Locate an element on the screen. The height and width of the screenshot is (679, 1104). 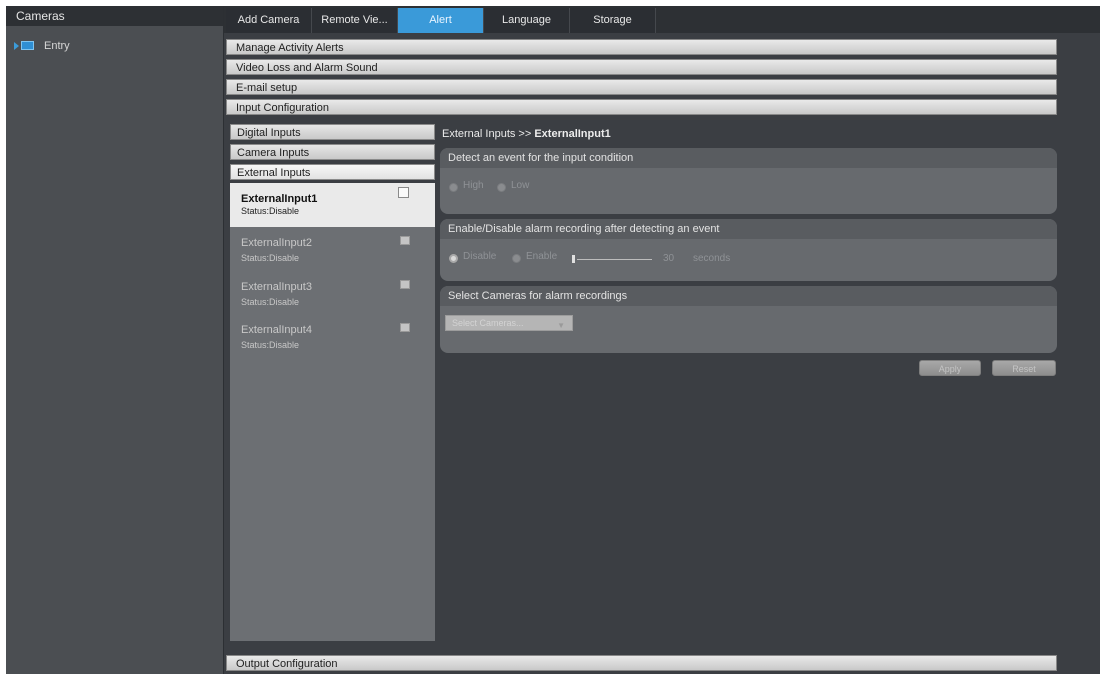
apply-button: Apply is located at coordinates (950, 368).